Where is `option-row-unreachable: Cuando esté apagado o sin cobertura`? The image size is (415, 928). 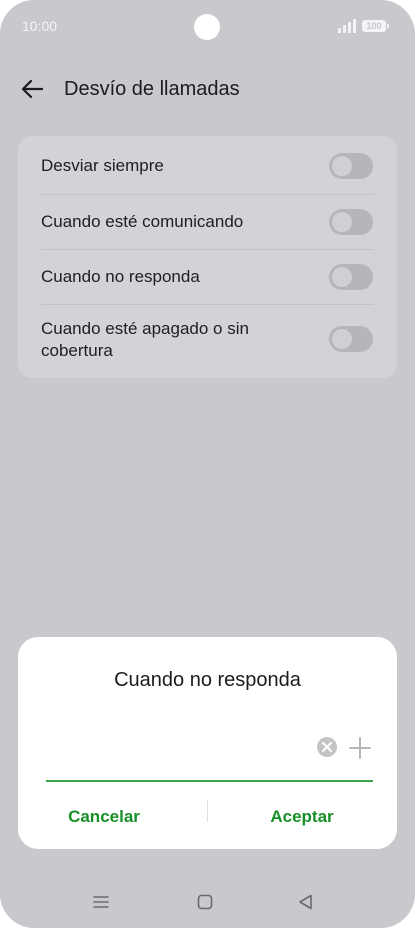
option-row-unreachable: Cuando esté apagado o sin cobertura is located at coordinates (207, 341).